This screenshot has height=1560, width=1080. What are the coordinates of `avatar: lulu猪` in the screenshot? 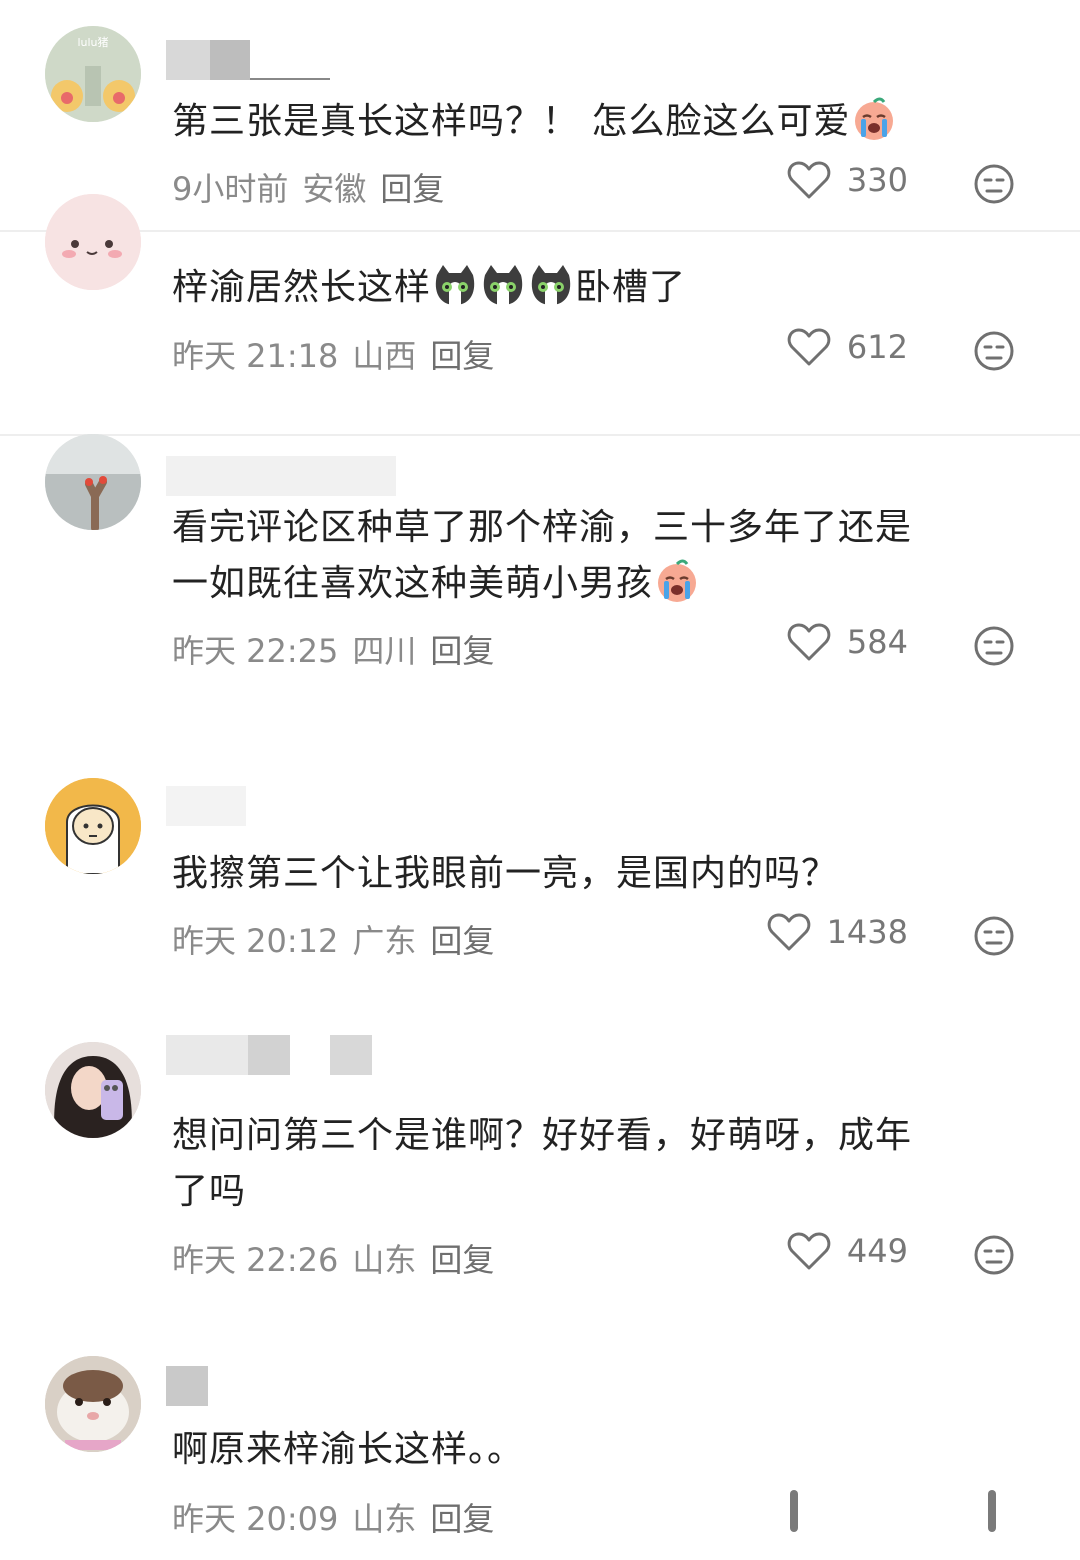 It's located at (93, 74).